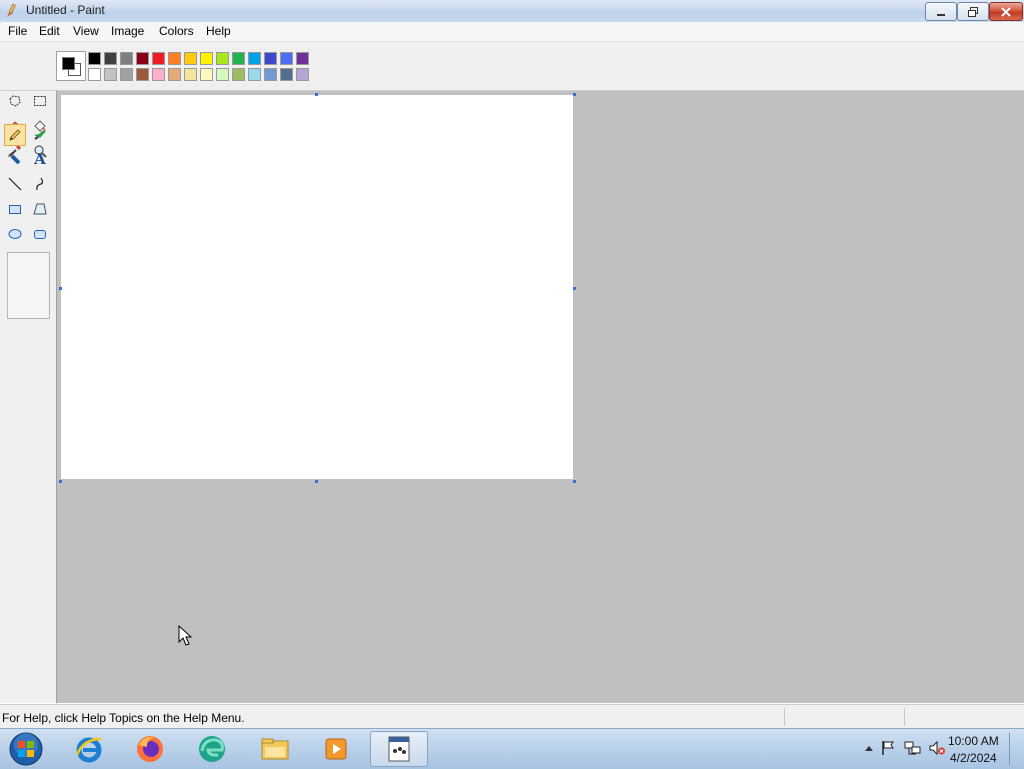  I want to click on minimize-icon, so click(941, 14).